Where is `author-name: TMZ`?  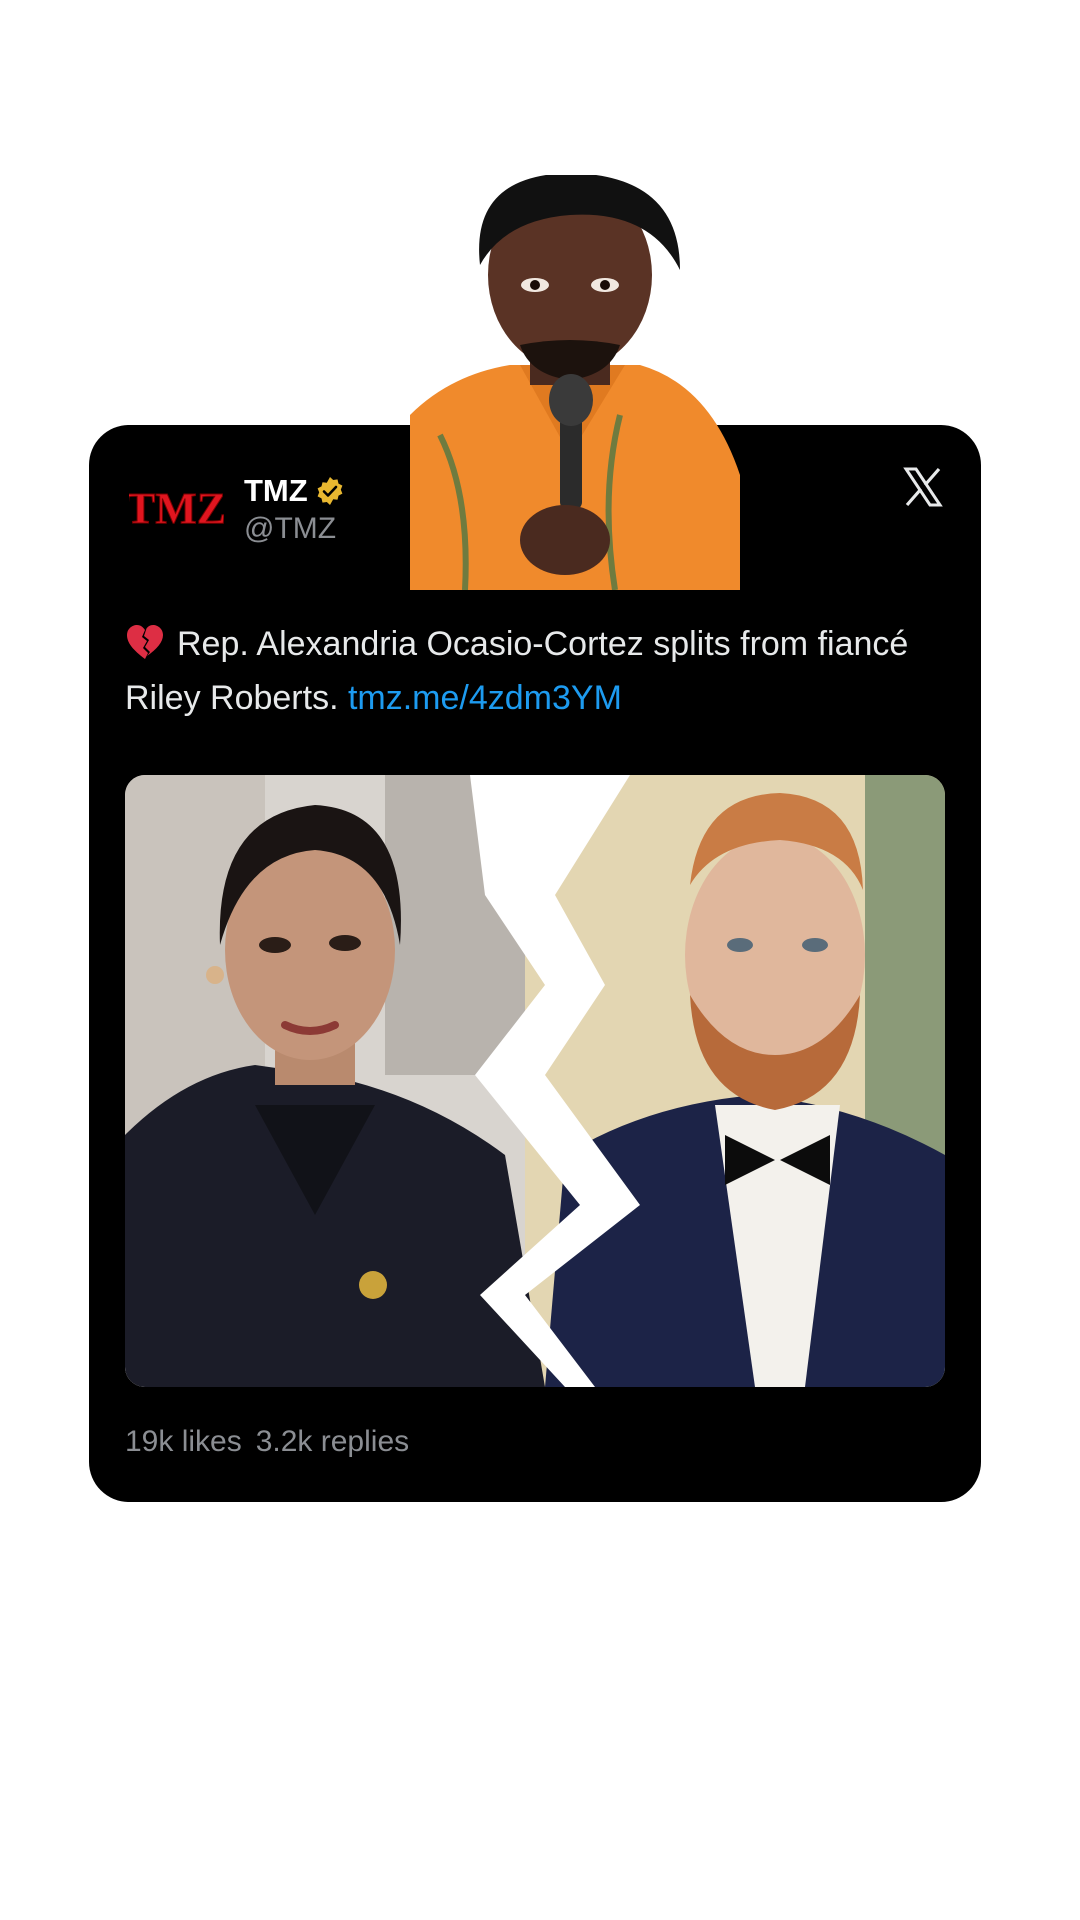 author-name: TMZ is located at coordinates (276, 490).